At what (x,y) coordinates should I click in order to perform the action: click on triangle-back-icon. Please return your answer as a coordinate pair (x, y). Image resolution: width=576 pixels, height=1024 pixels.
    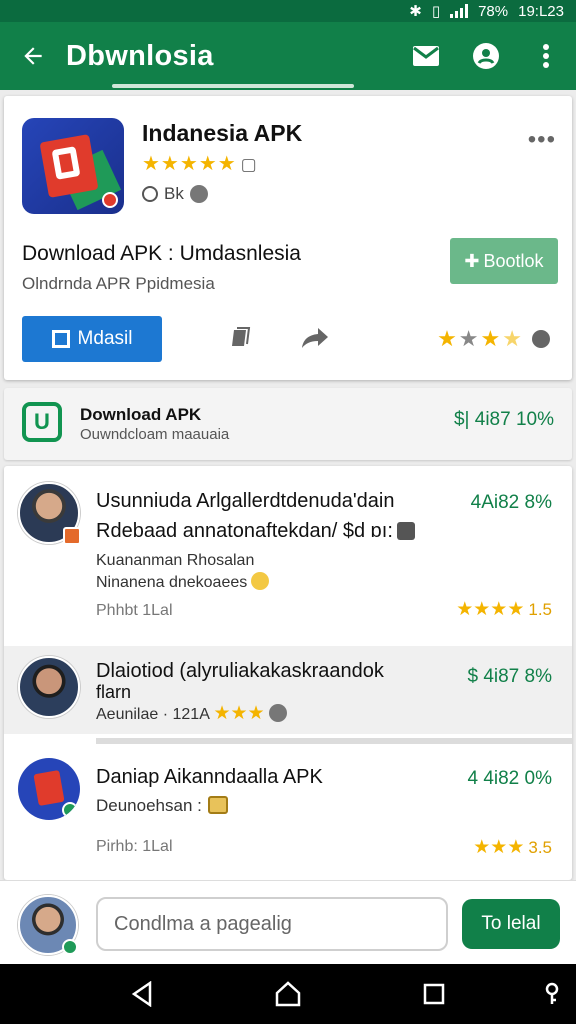
    Looking at the image, I should click on (141, 994).